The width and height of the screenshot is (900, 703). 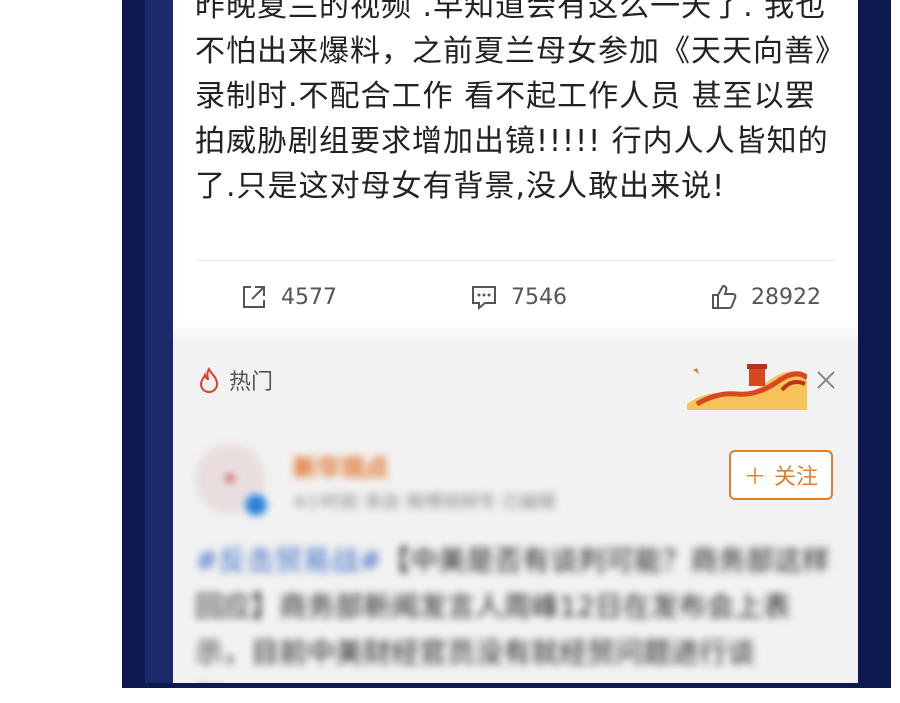 I want to click on plus-icon: ＋, so click(x=754, y=477).